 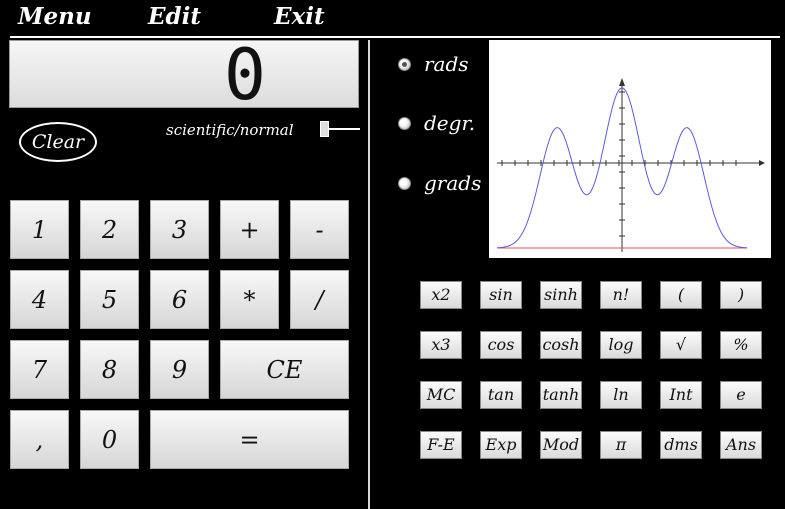 I want to click on y-axis-arrow-icon, so click(x=622, y=82).